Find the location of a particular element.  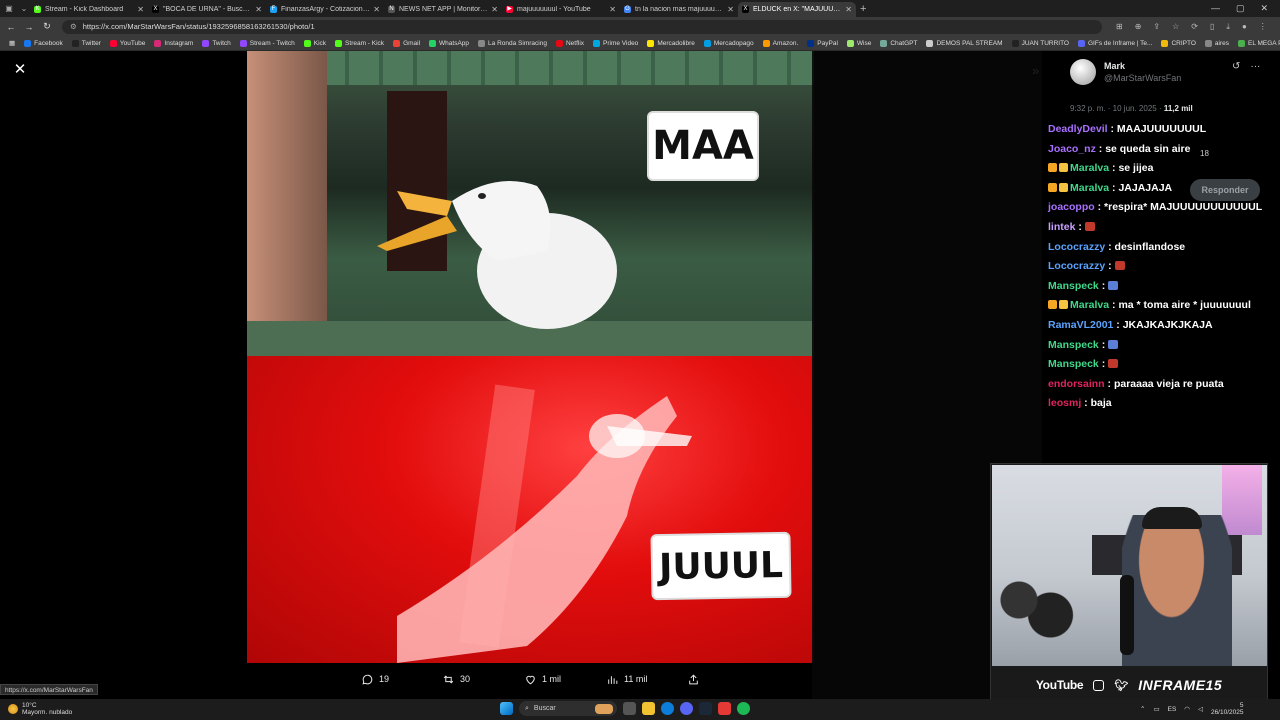

browser-tab: Gtn la nacion mas majuuuuuuul ✕ is located at coordinates (679, 9).